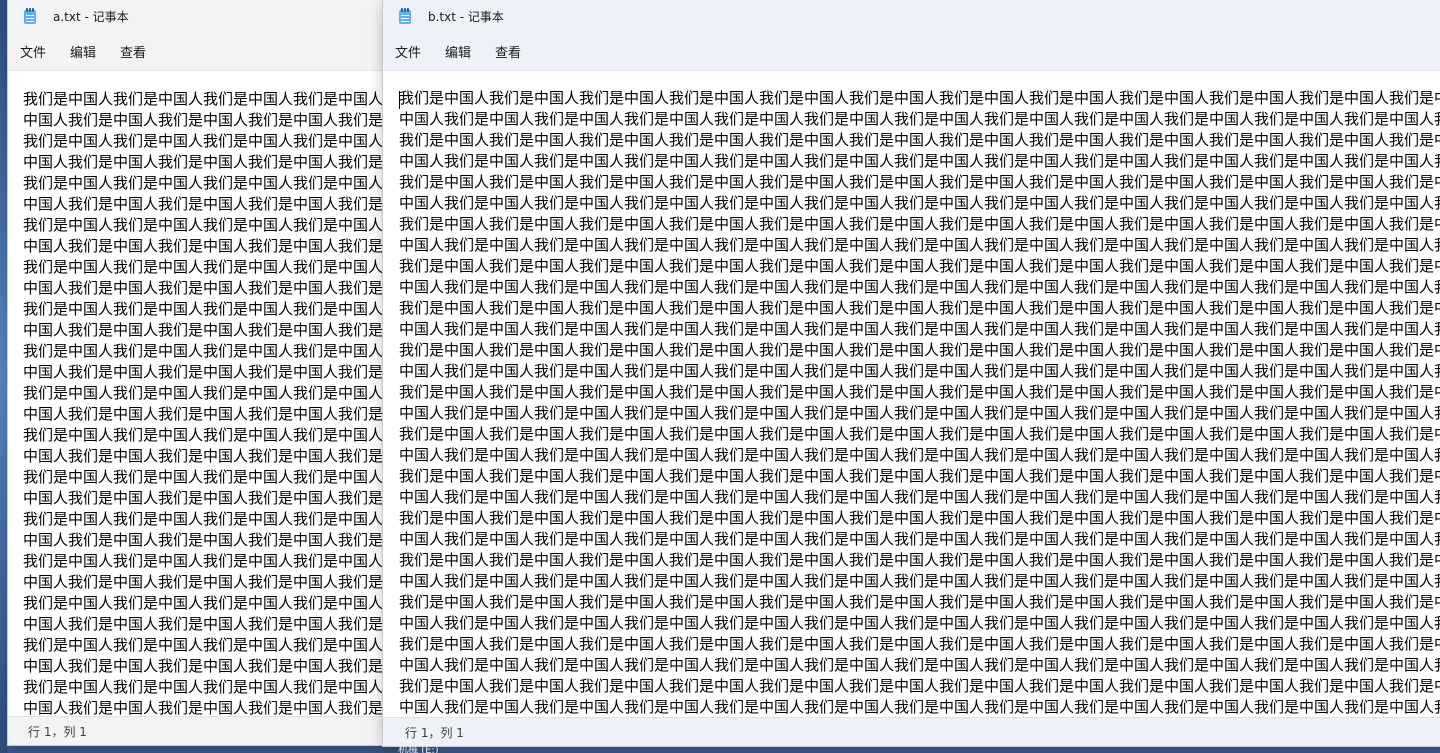 The width and height of the screenshot is (1440, 753). What do you see at coordinates (91, 16) in the screenshot?
I see `window-title: a.txt - 记事本` at bounding box center [91, 16].